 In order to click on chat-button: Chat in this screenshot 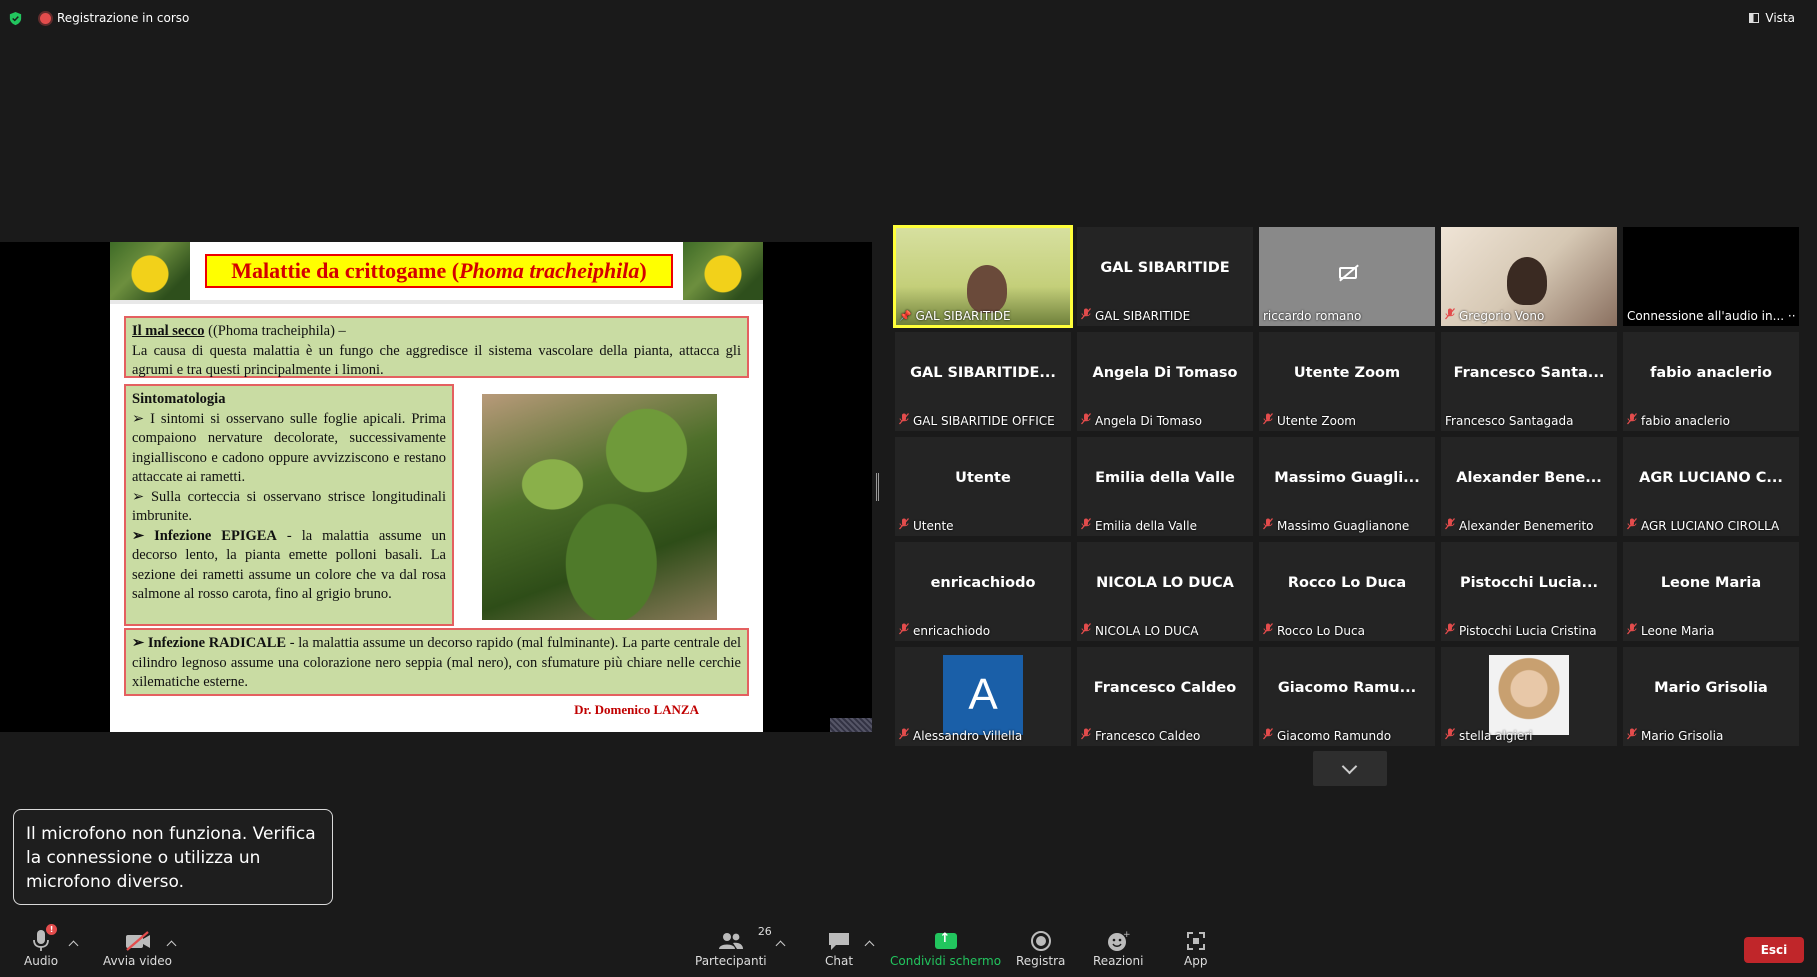, I will do `click(839, 948)`.